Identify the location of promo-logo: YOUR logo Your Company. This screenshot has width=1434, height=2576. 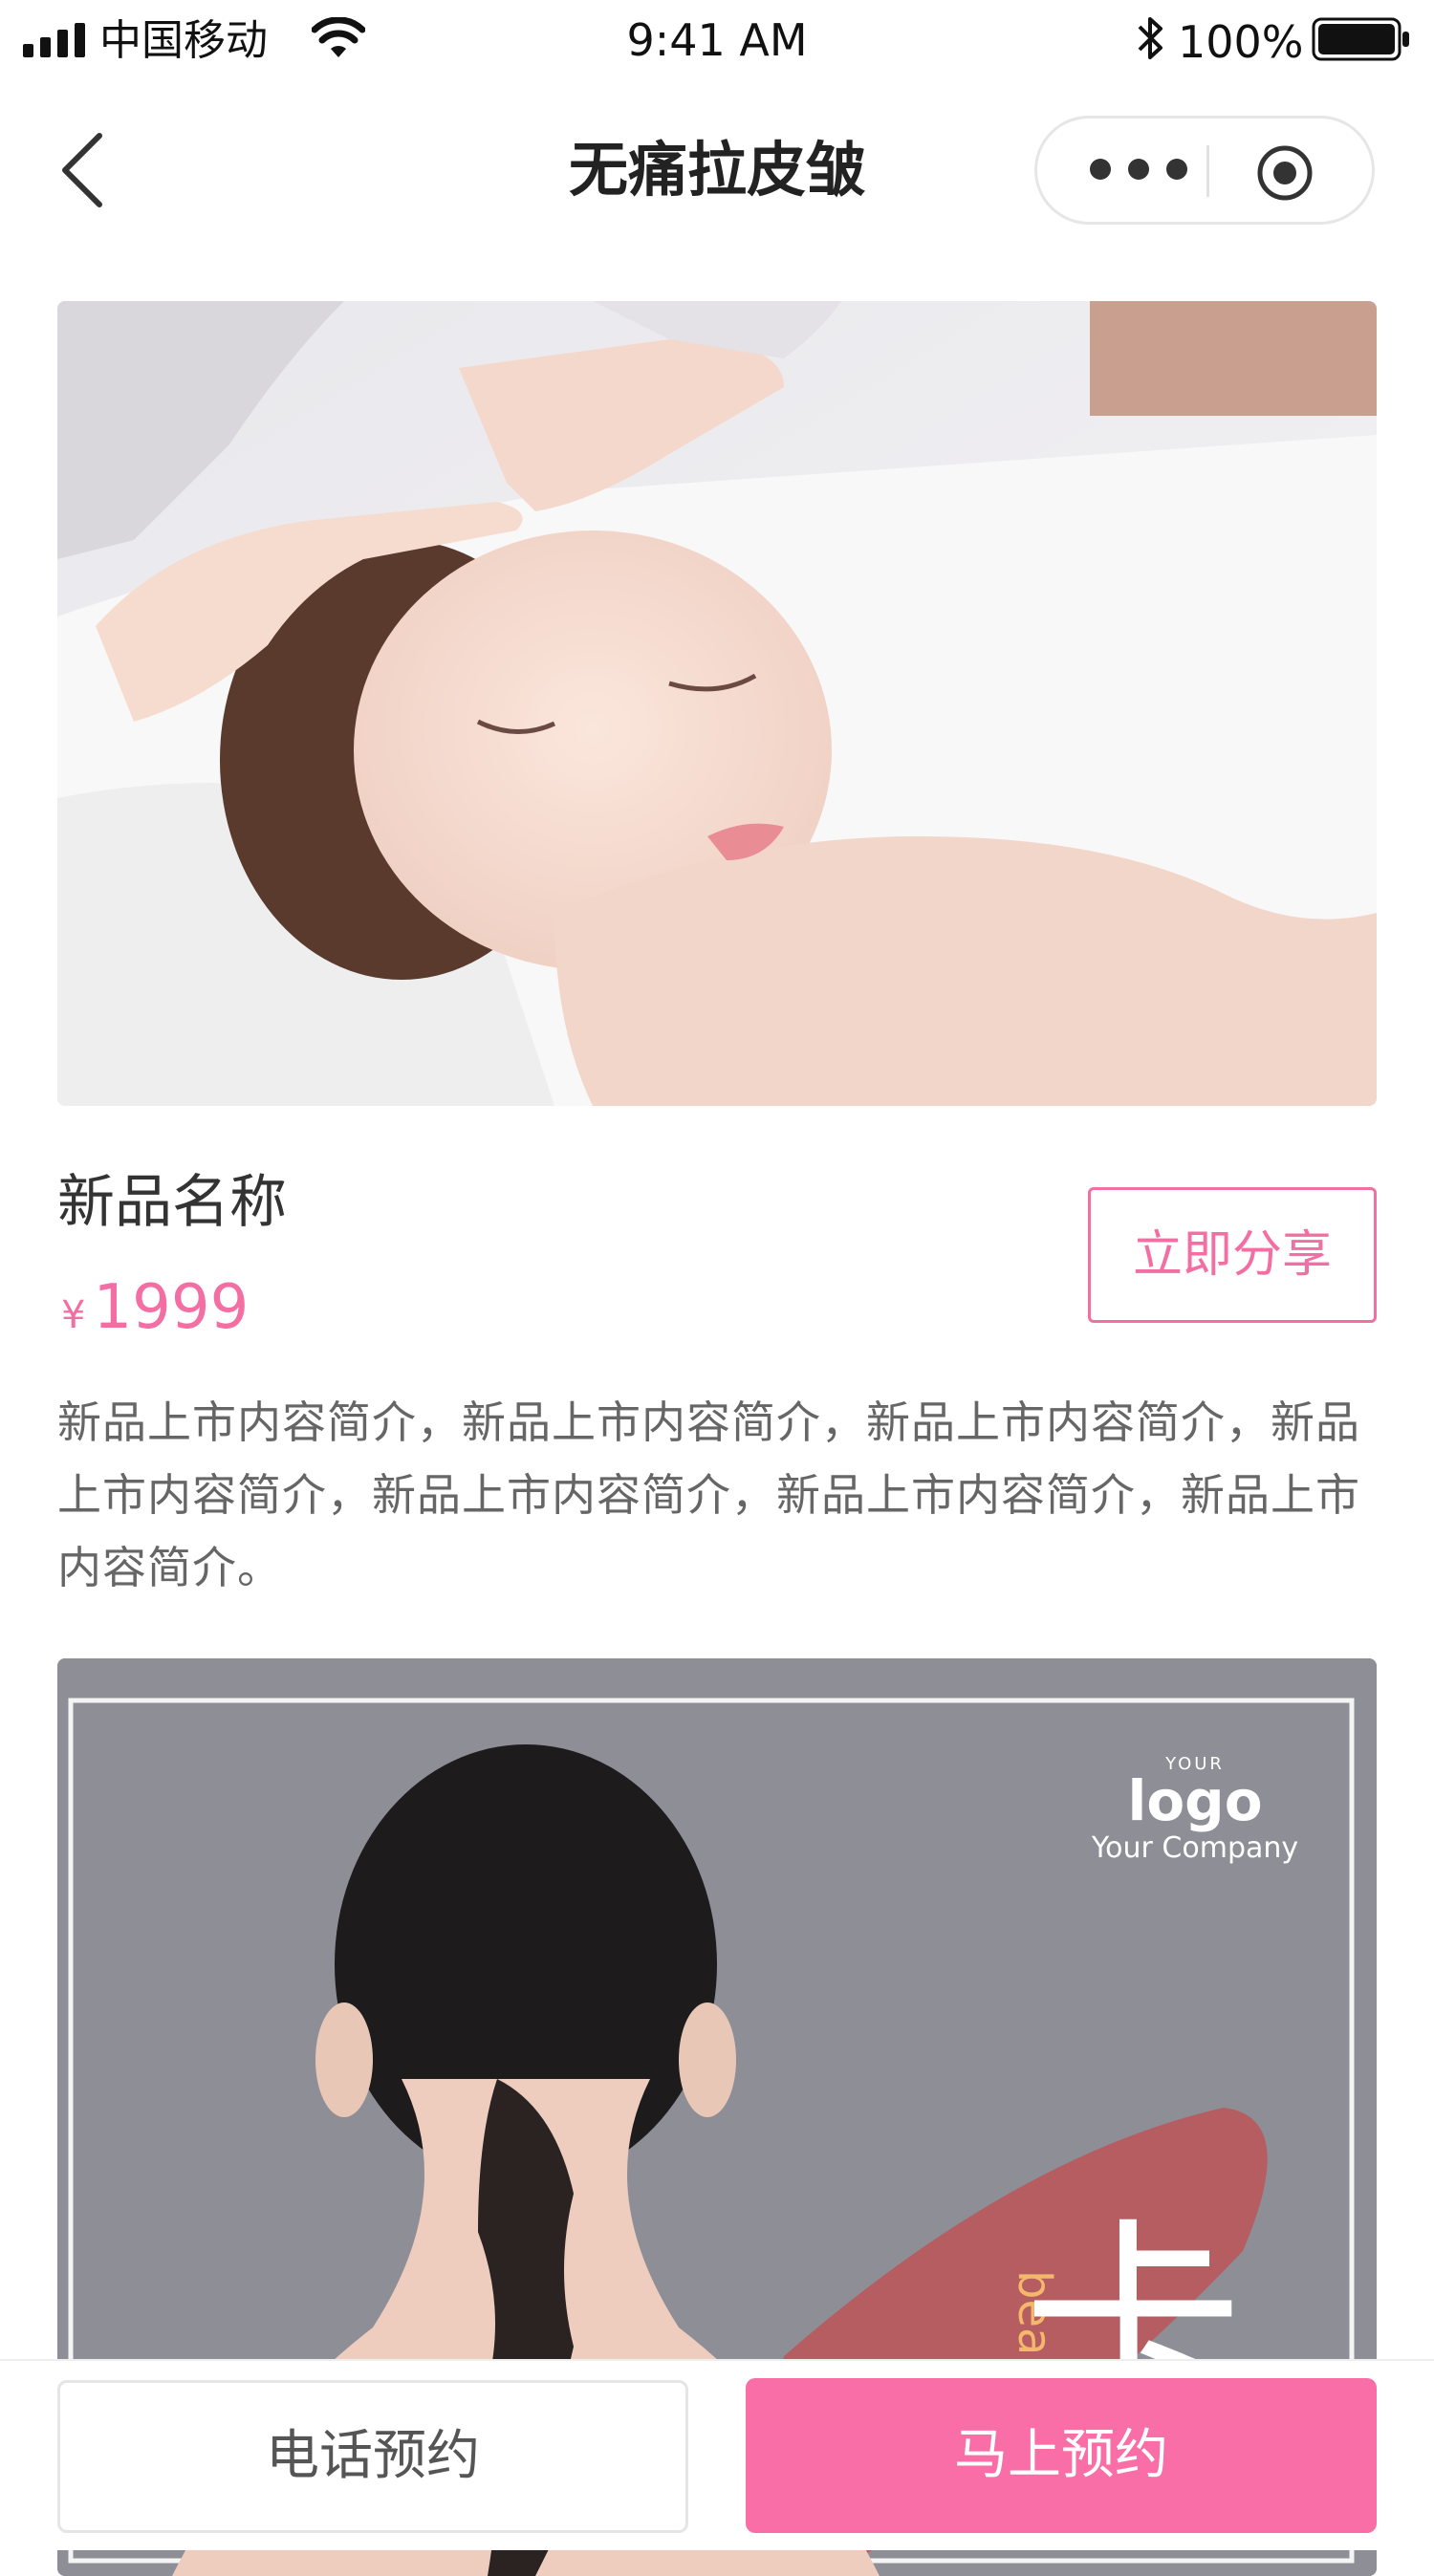
(1195, 1812).